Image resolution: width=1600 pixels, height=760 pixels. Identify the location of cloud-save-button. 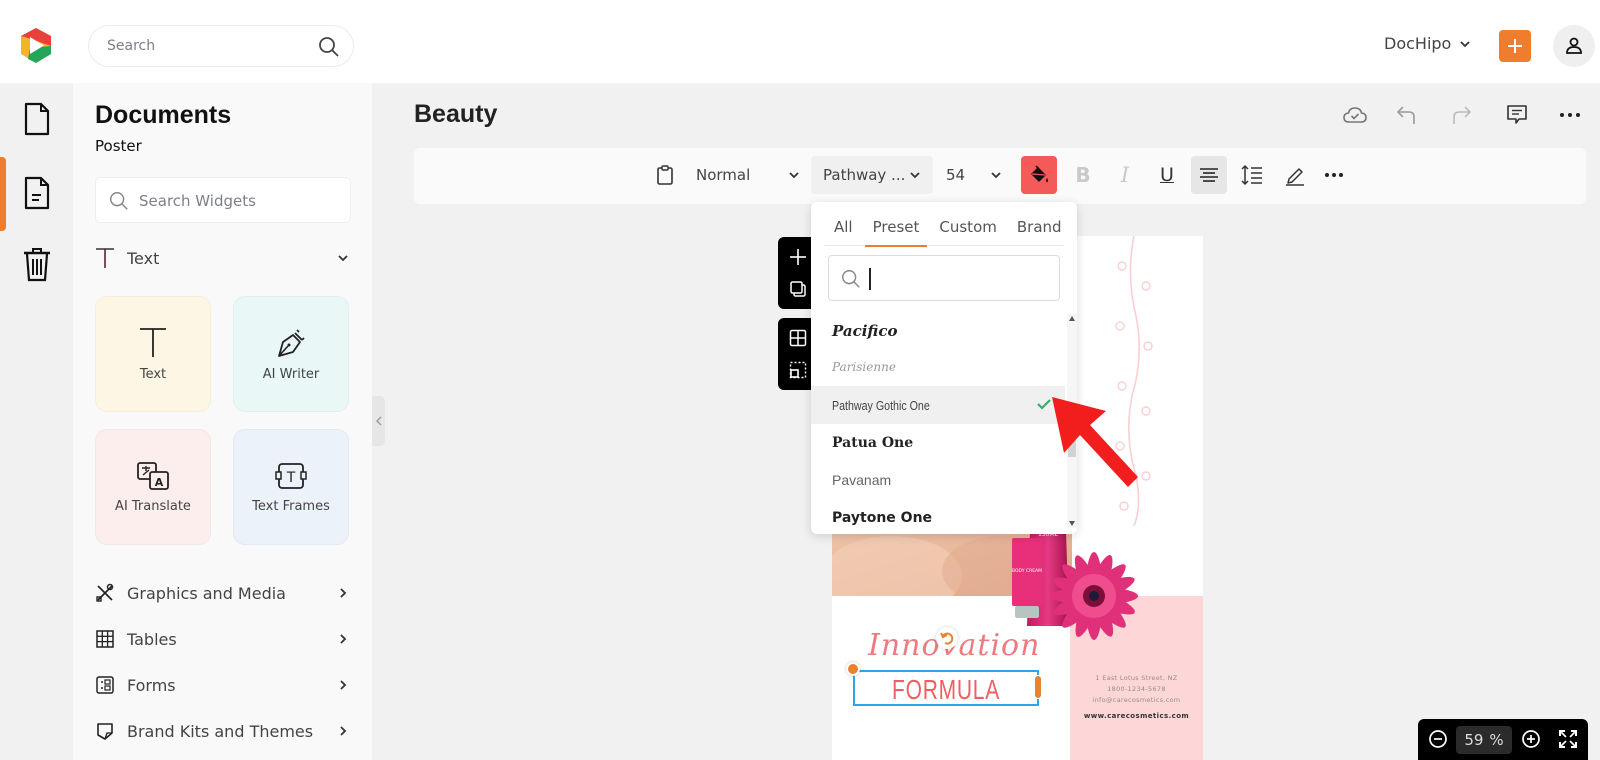
(1355, 115).